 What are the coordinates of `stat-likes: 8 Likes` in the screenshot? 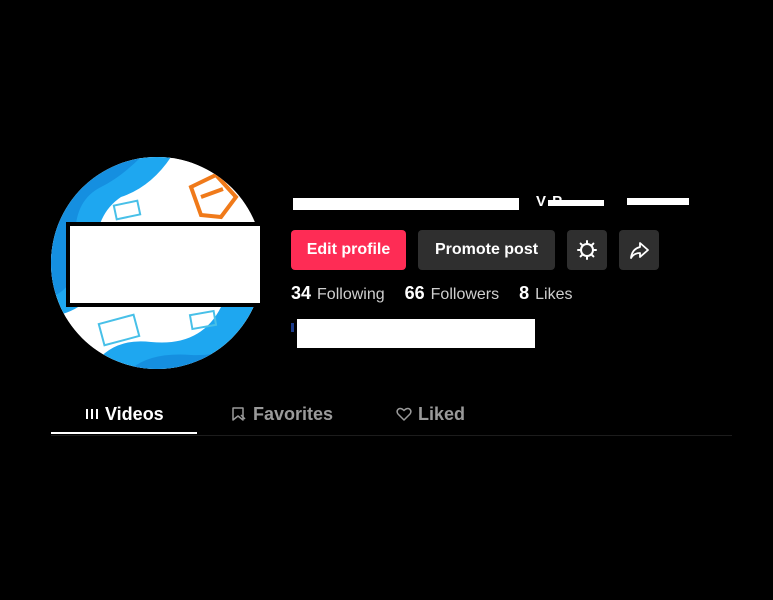 It's located at (545, 293).